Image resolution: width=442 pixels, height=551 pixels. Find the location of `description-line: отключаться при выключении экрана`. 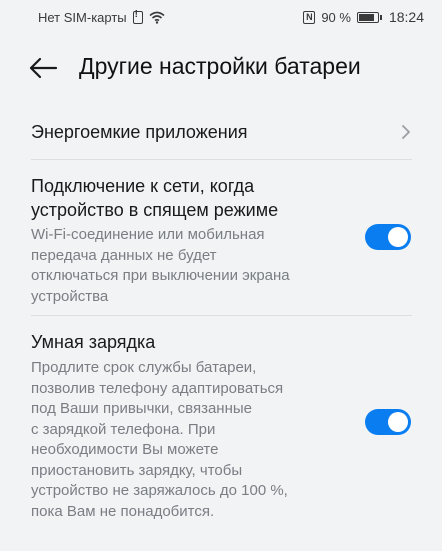

description-line: отключаться при выключении экрана is located at coordinates (160, 275).